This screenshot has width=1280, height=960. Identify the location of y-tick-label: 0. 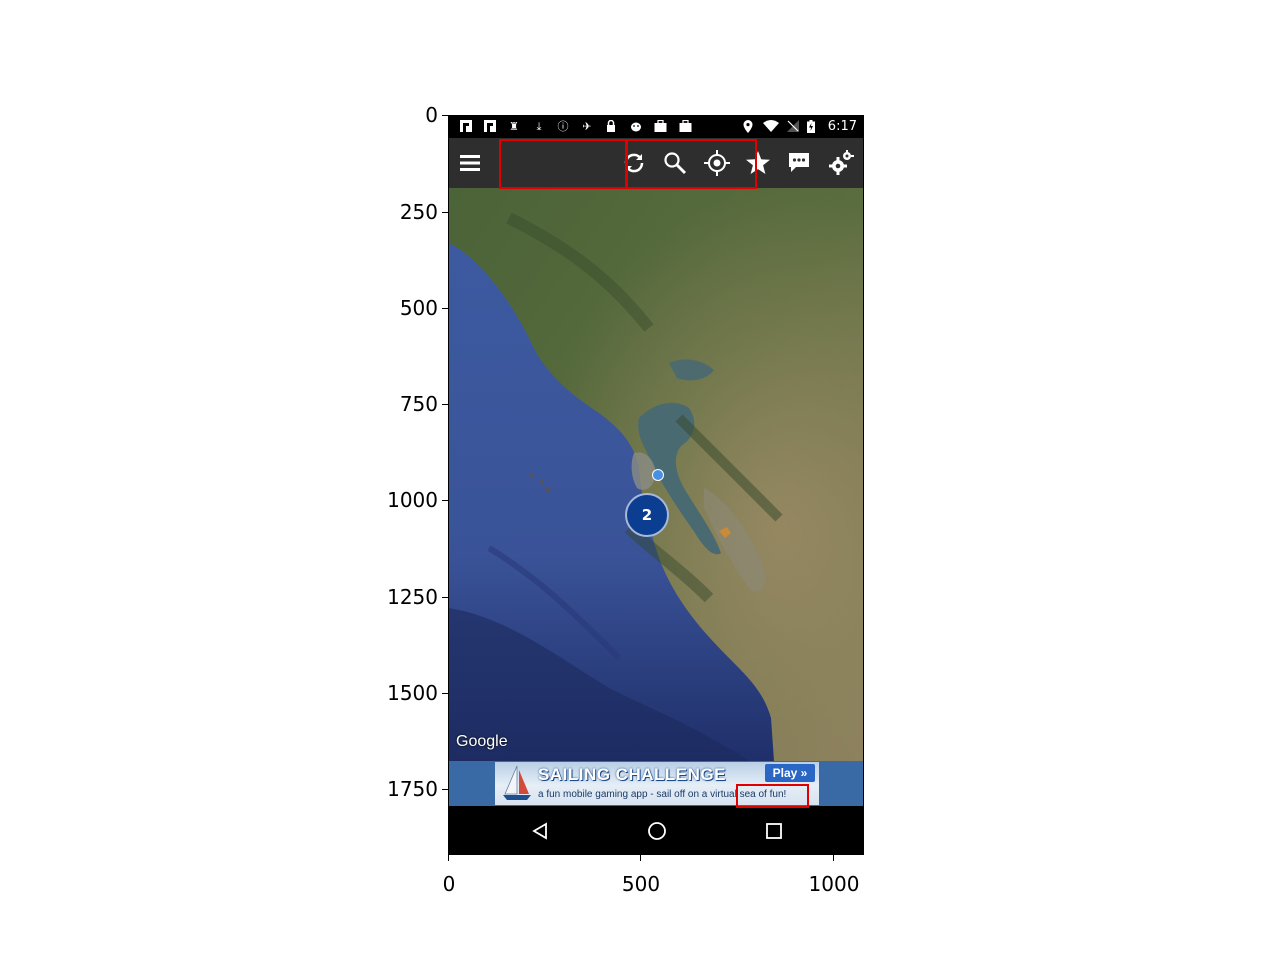
(431, 115).